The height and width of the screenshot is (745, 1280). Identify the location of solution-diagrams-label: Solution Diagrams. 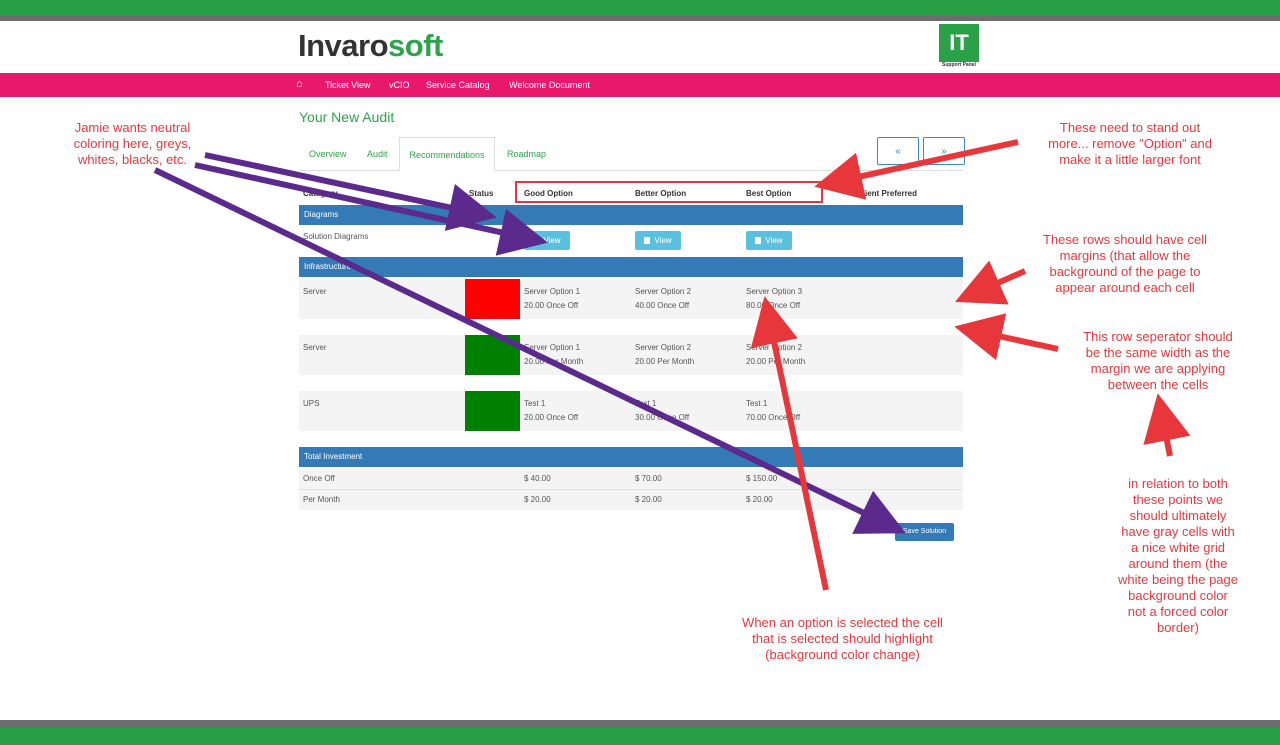
(336, 236).